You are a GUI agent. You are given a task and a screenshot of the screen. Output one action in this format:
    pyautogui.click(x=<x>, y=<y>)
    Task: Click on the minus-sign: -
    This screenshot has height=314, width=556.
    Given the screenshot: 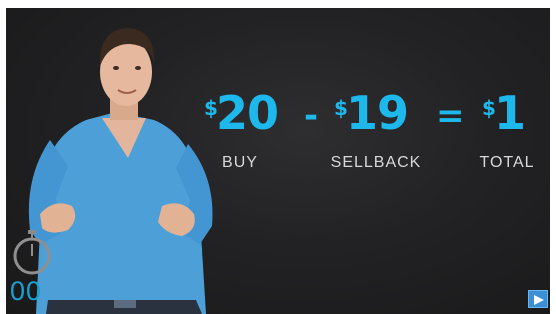 What is the action you would take?
    pyautogui.click(x=311, y=116)
    